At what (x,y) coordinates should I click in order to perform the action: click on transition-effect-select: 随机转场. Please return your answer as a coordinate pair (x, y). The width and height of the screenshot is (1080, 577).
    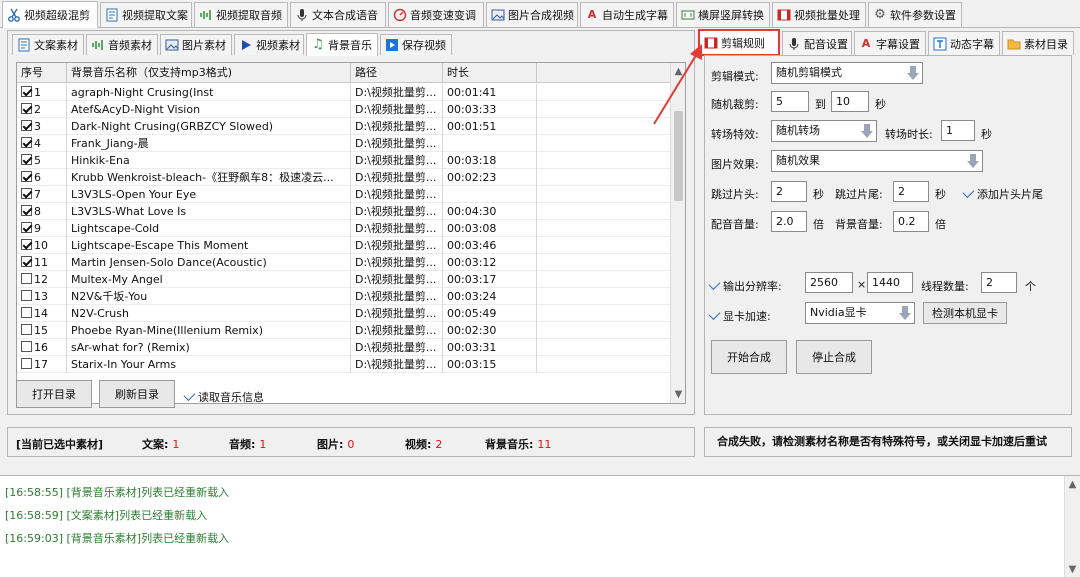
    Looking at the image, I should click on (824, 131).